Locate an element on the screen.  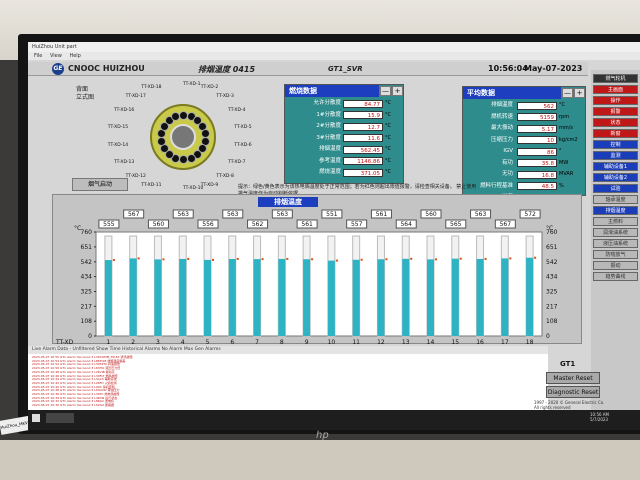
average-row-unit: % is located at coordinates (561, 185).